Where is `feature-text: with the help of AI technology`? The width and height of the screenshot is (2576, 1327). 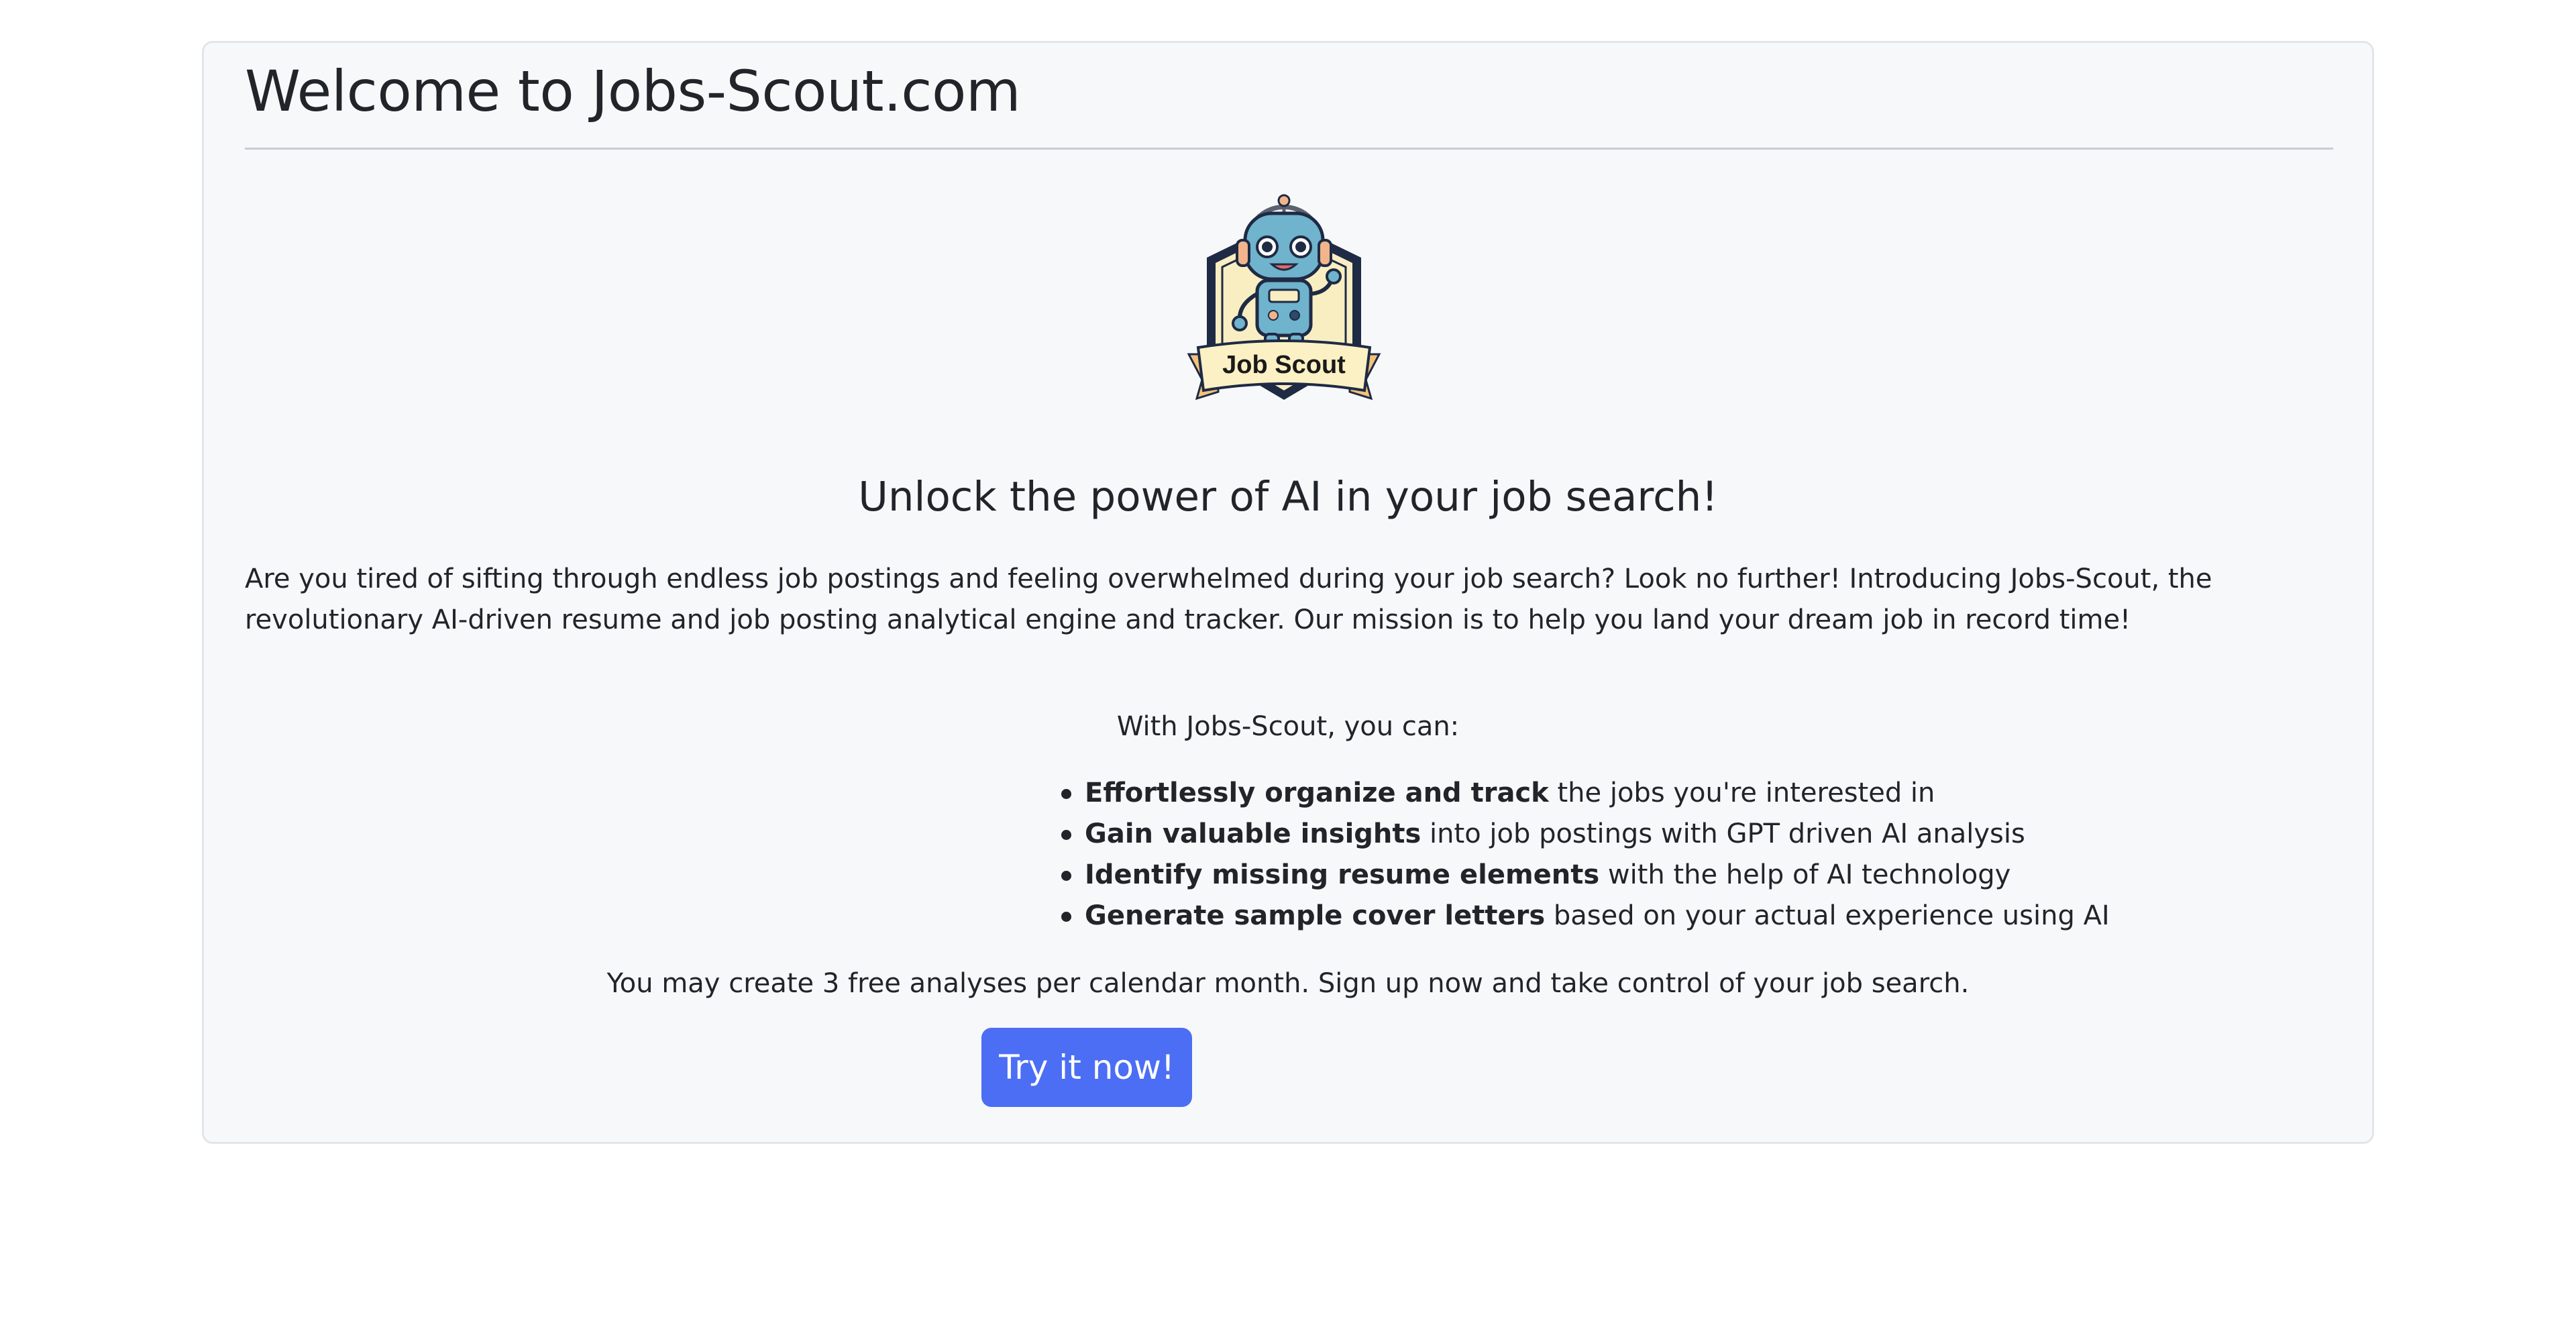 feature-text: with the help of AI technology is located at coordinates (1805, 874).